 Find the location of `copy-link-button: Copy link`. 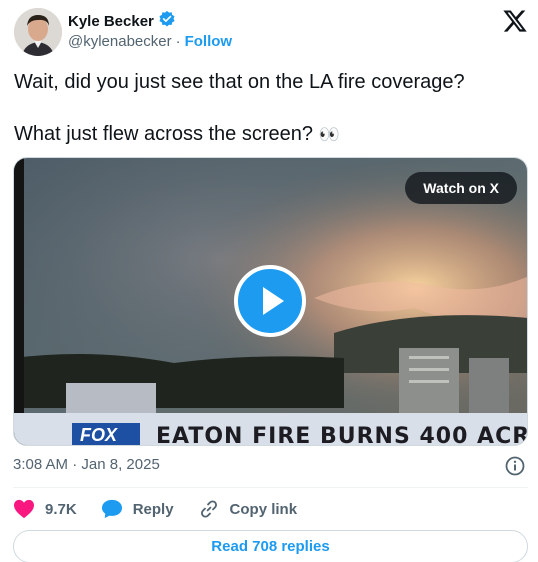

copy-link-button: Copy link is located at coordinates (248, 509).